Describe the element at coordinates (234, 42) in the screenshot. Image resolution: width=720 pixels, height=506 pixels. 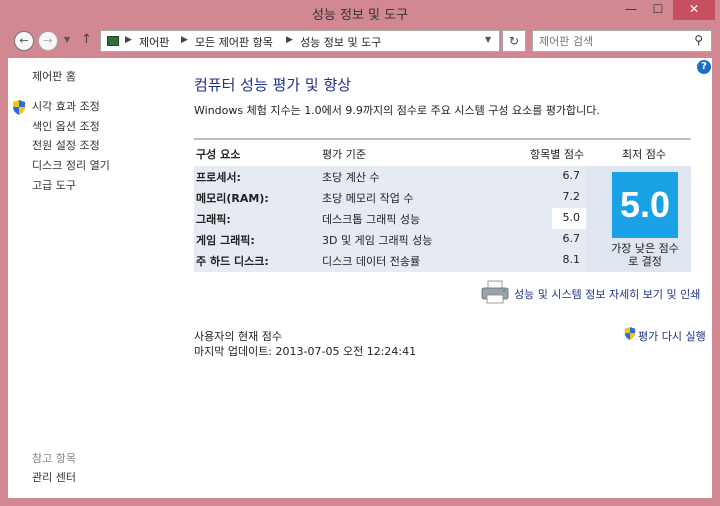
I see `breadcrumb-all-items: 모든 제어판 항목` at that location.